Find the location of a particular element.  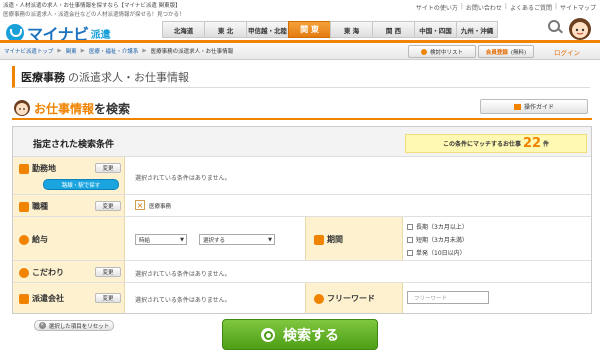

breadcrumb-current: 医療事務の派遣求人・お仕事情報 is located at coordinates (192, 52).